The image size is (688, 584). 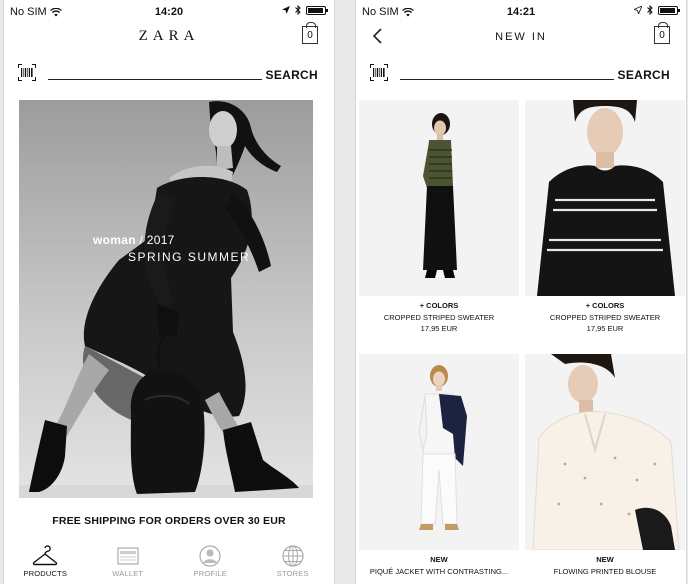 I want to click on page-title: NEW IN, so click(x=521, y=37).